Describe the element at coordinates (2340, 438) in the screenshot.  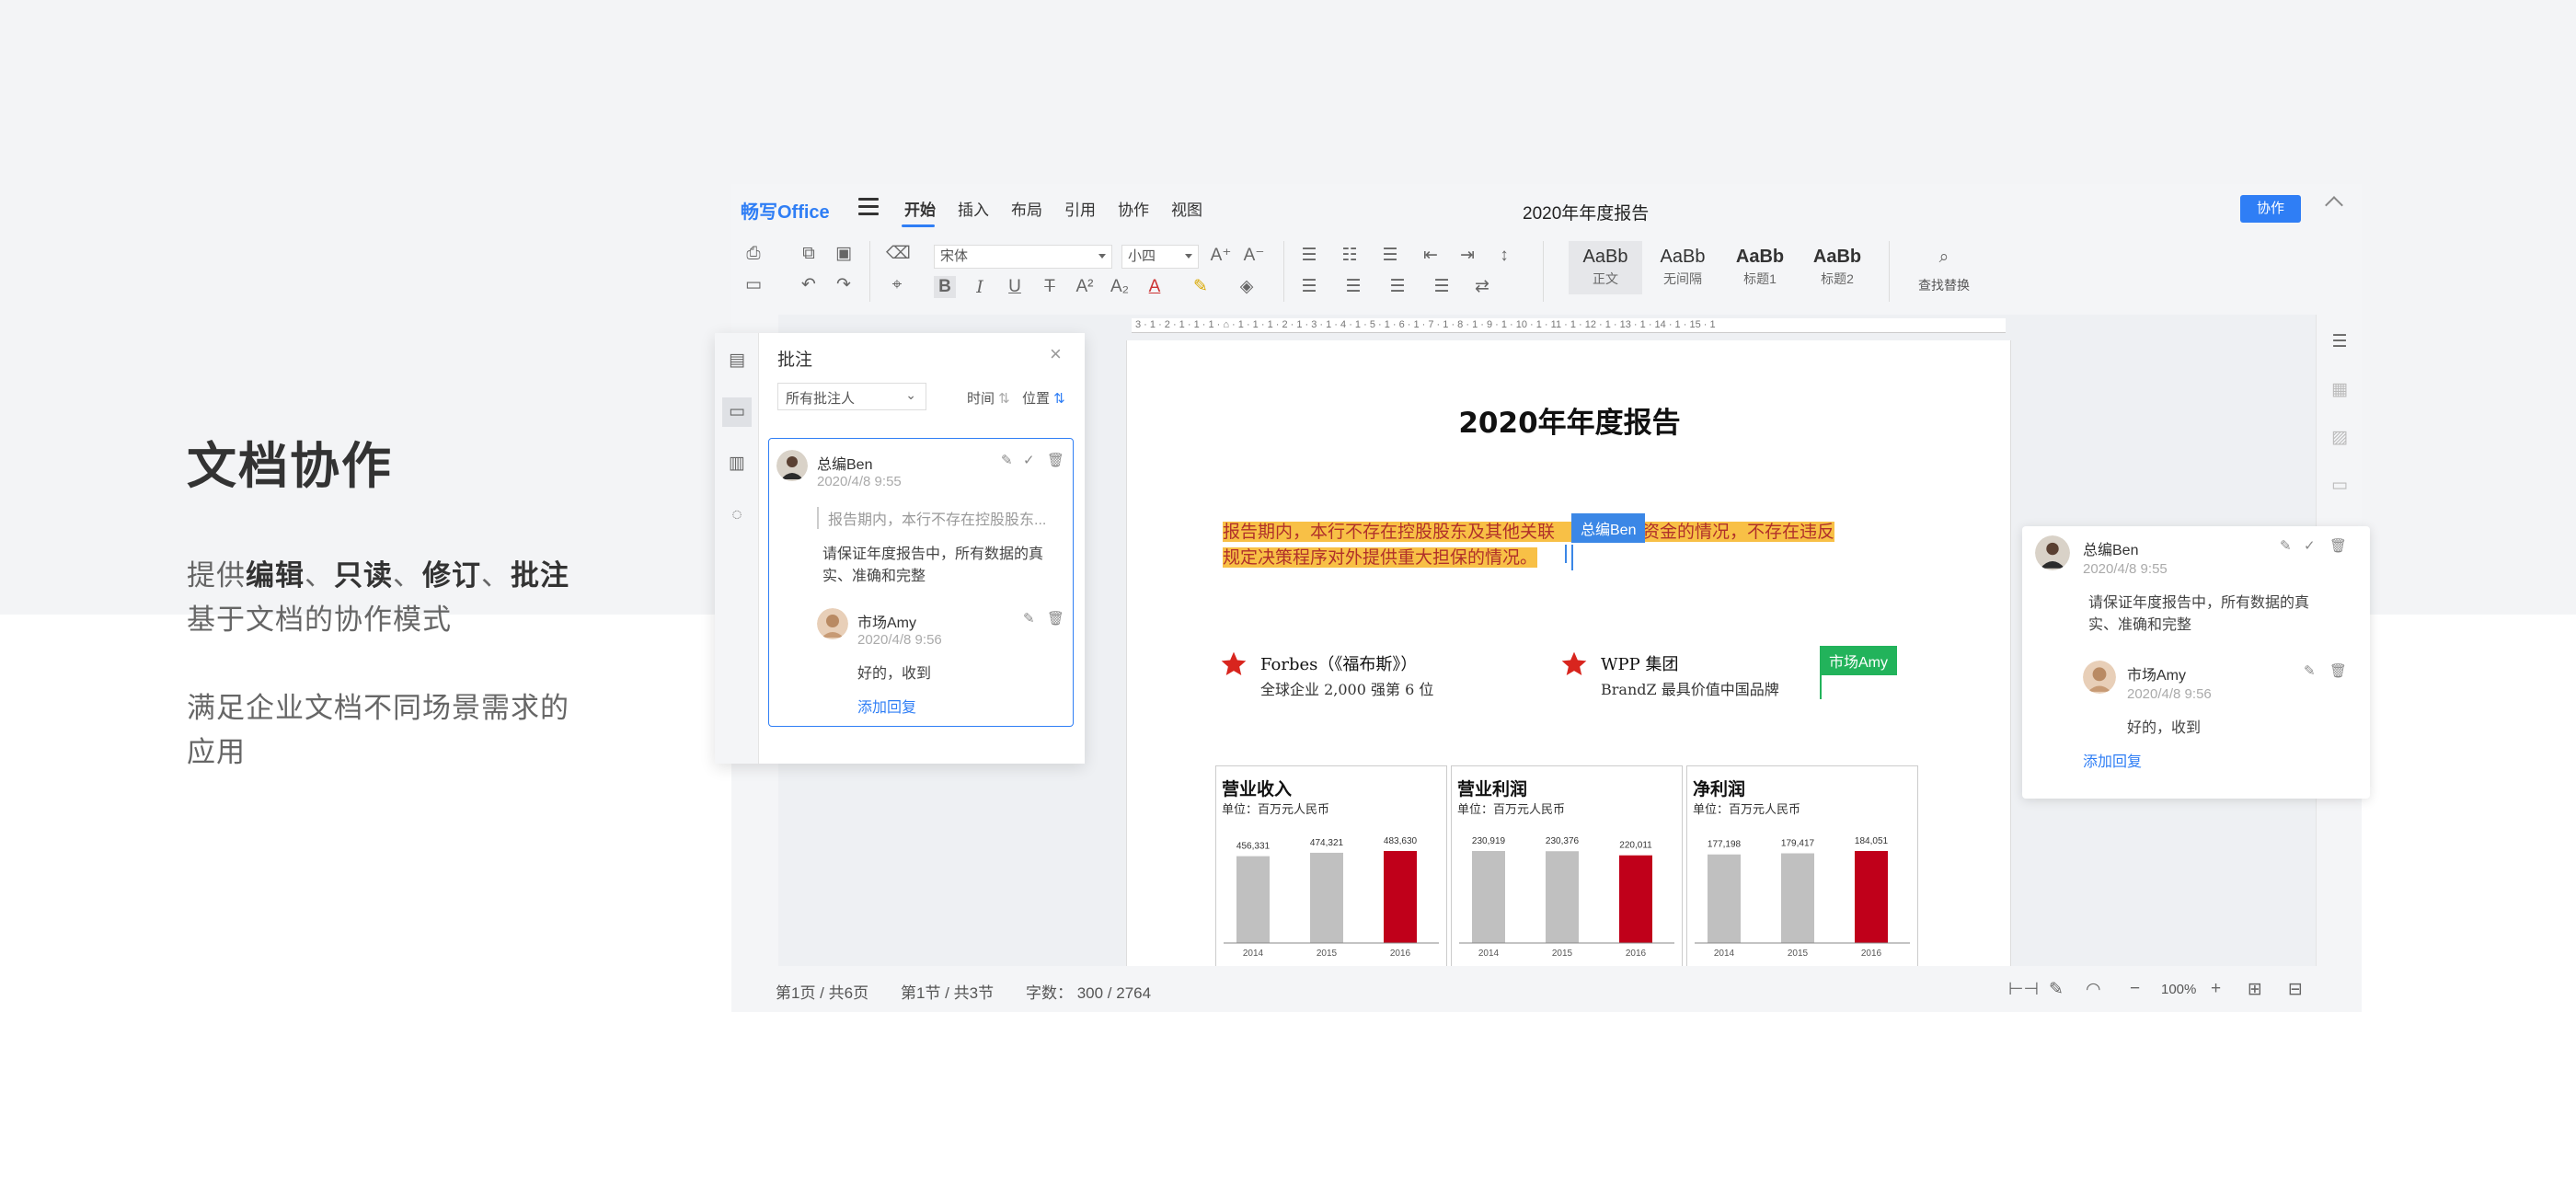
I see `image-settings-icon: ▨` at that location.